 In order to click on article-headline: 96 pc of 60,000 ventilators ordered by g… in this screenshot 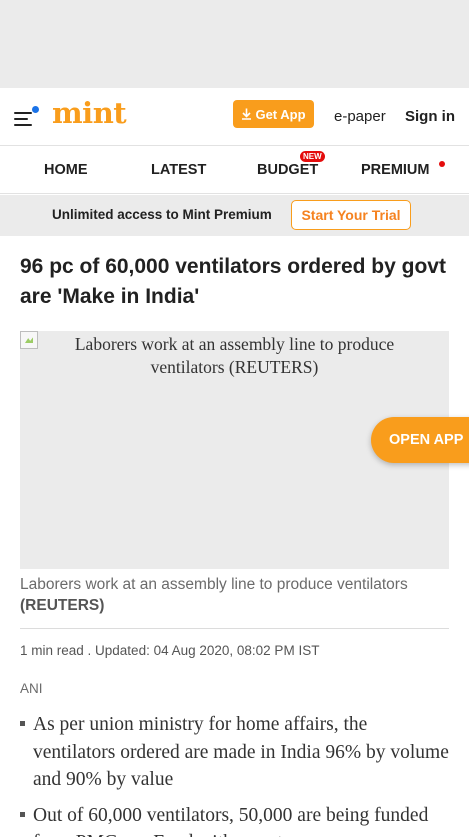, I will do `click(233, 281)`.